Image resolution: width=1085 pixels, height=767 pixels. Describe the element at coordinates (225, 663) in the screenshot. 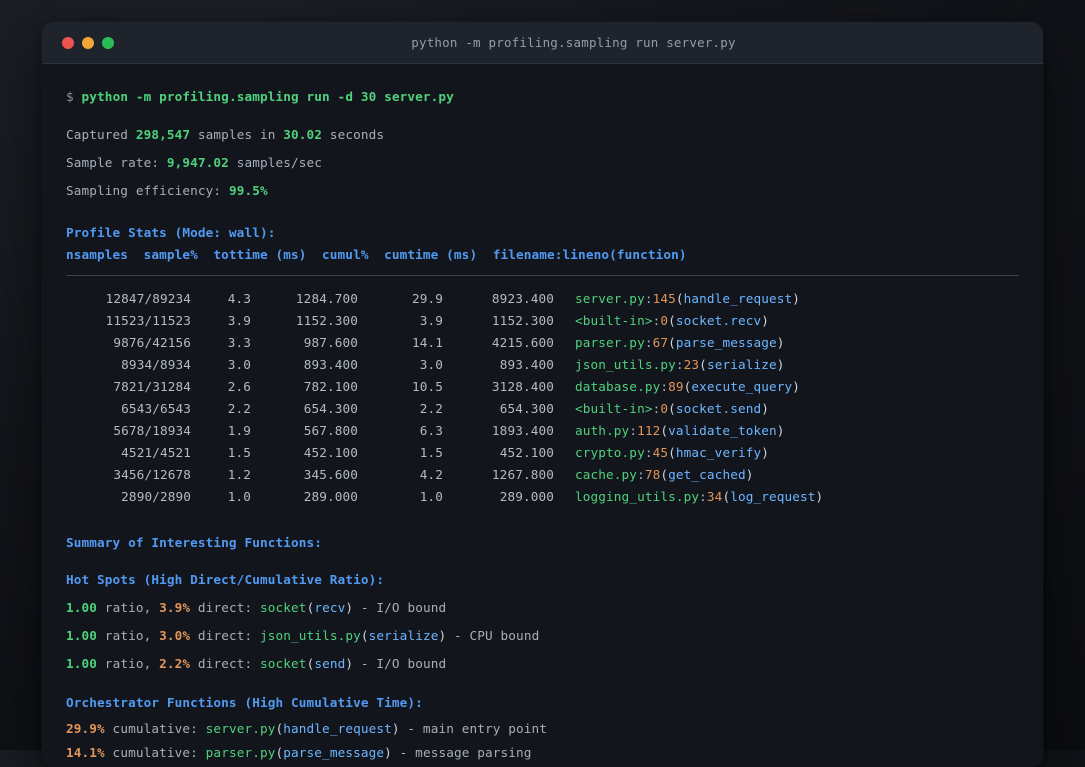

I see `hot-spot-entry-3-text: direct:` at that location.